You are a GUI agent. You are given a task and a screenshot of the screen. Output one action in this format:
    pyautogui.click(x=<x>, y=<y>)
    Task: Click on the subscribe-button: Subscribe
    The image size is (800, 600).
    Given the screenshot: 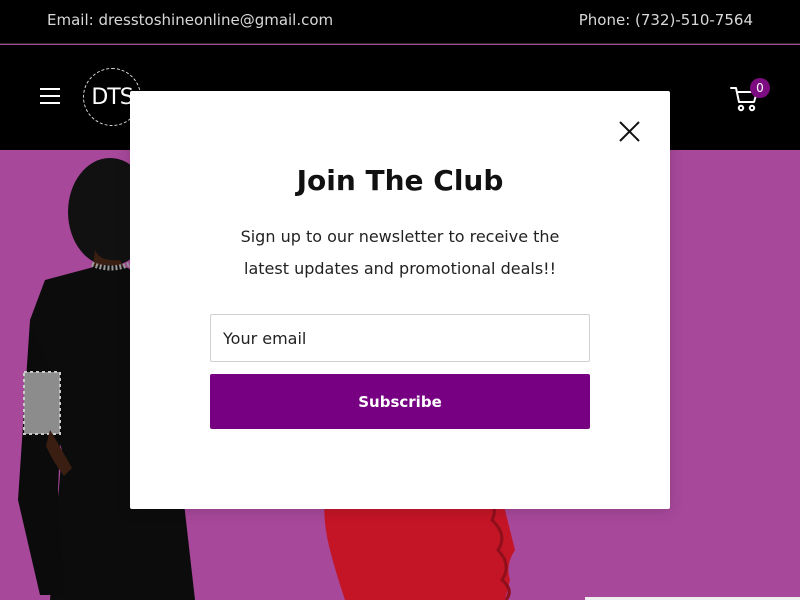 What is the action you would take?
    pyautogui.click(x=400, y=401)
    